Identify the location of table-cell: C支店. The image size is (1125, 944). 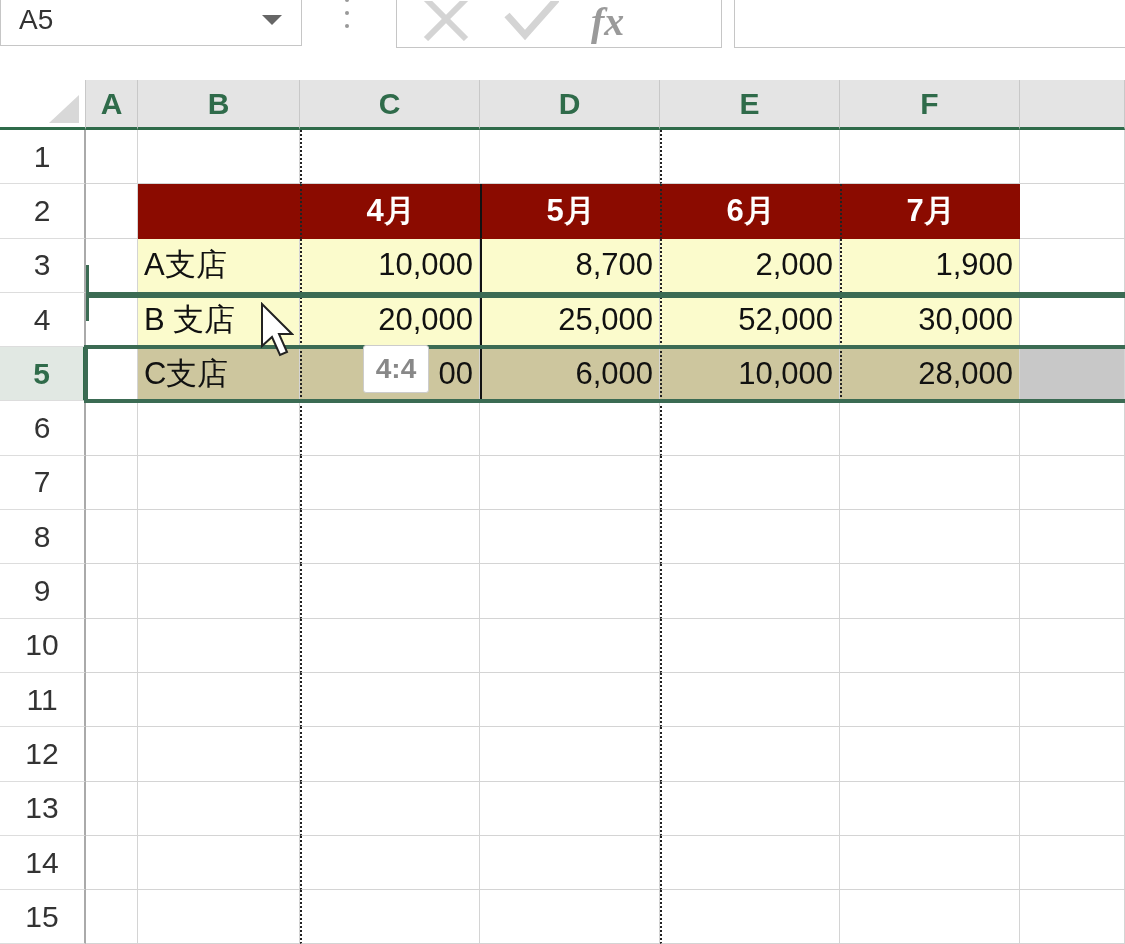
(219, 374).